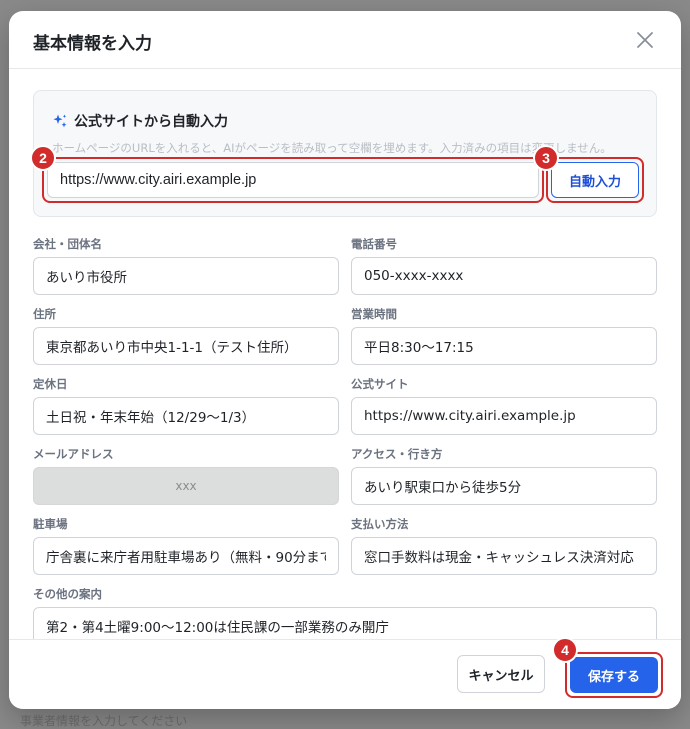 This screenshot has width=690, height=729. What do you see at coordinates (504, 486) in the screenshot?
I see `access-input` at bounding box center [504, 486].